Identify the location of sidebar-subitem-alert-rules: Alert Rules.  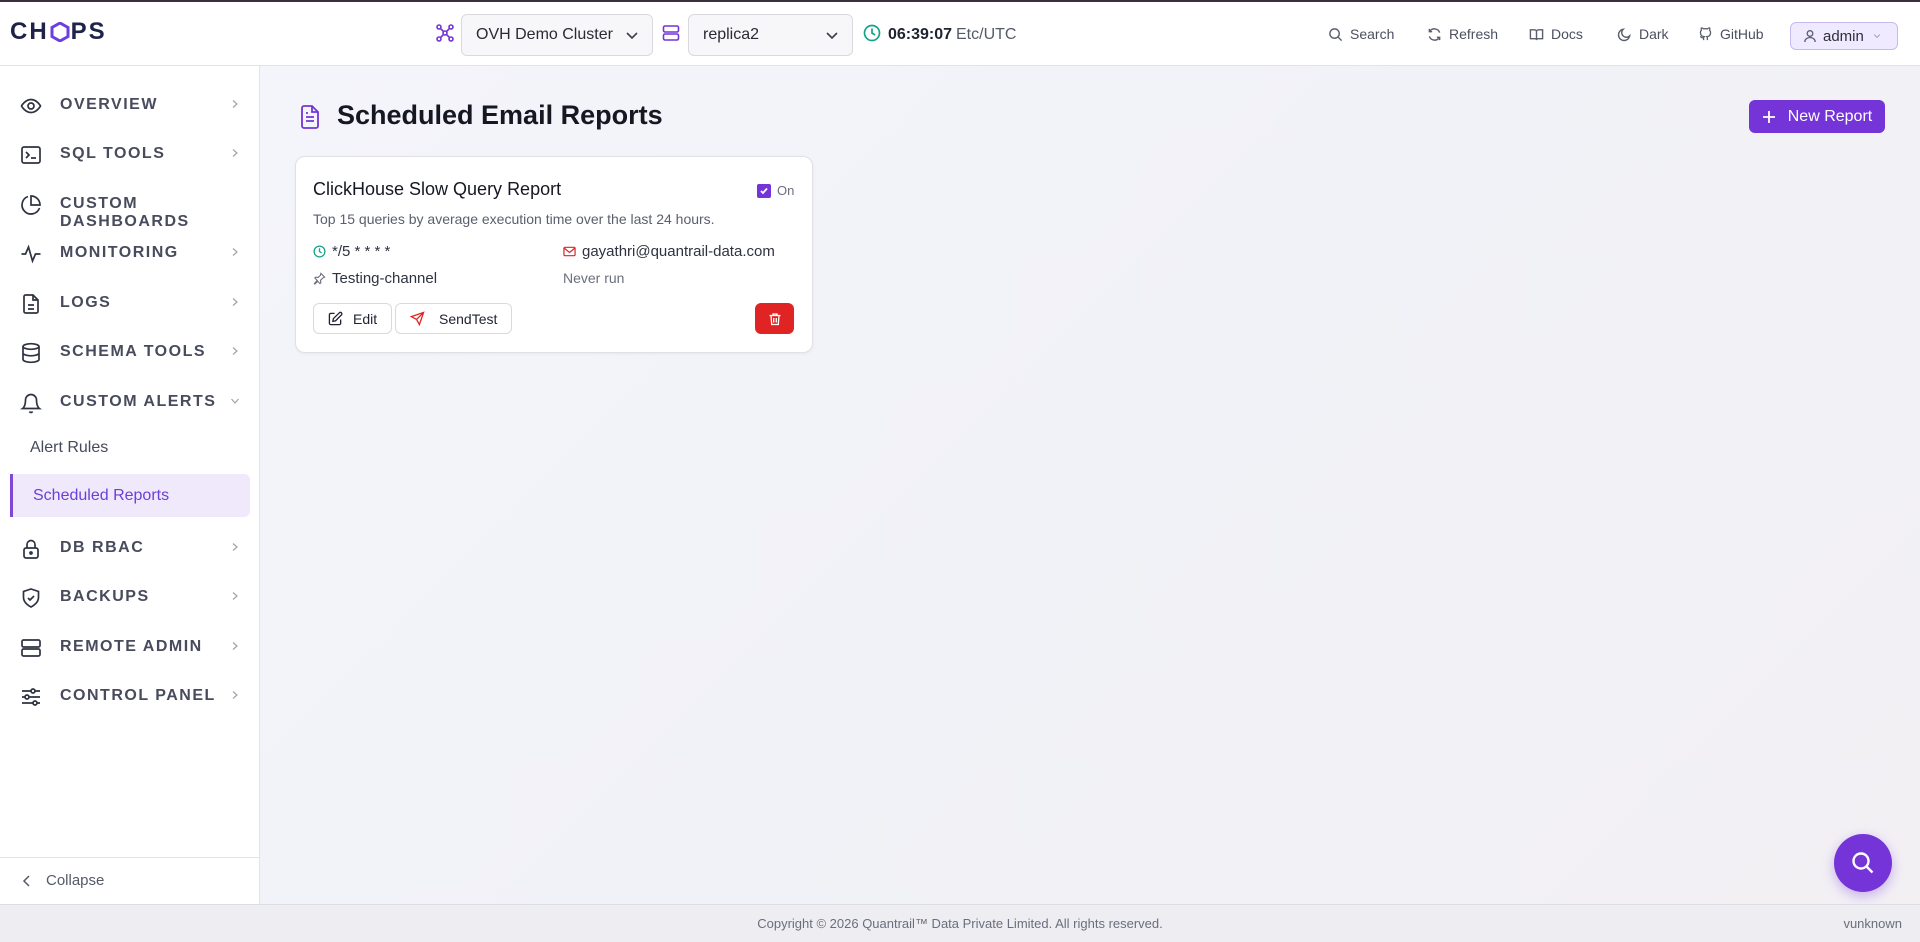
(130, 447).